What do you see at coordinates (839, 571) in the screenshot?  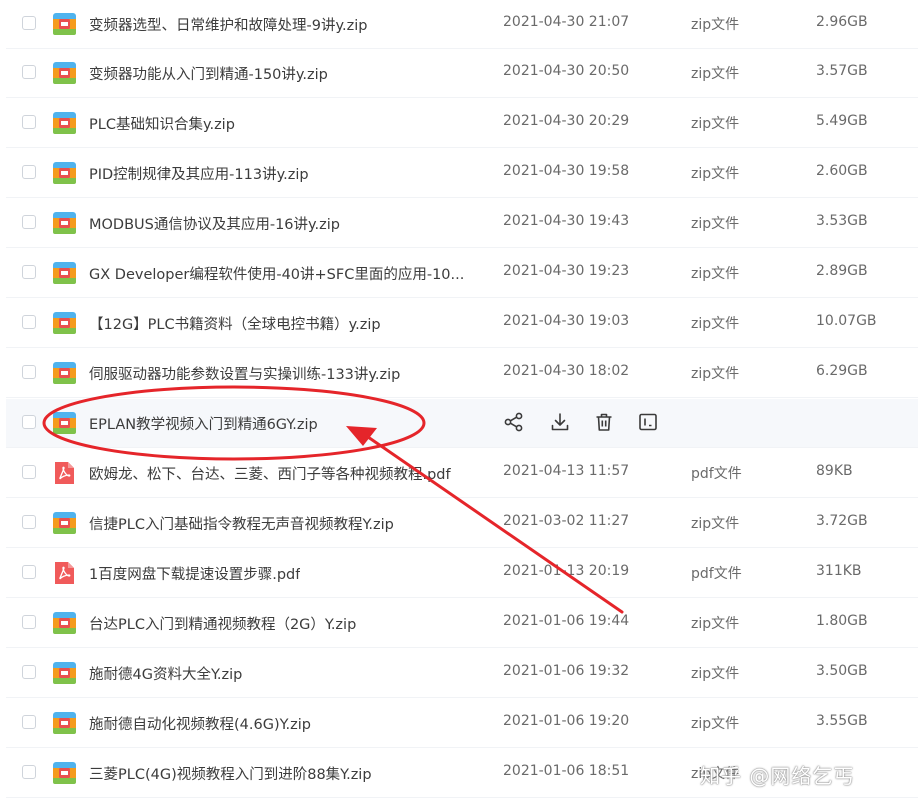 I see `file-size: 311KB` at bounding box center [839, 571].